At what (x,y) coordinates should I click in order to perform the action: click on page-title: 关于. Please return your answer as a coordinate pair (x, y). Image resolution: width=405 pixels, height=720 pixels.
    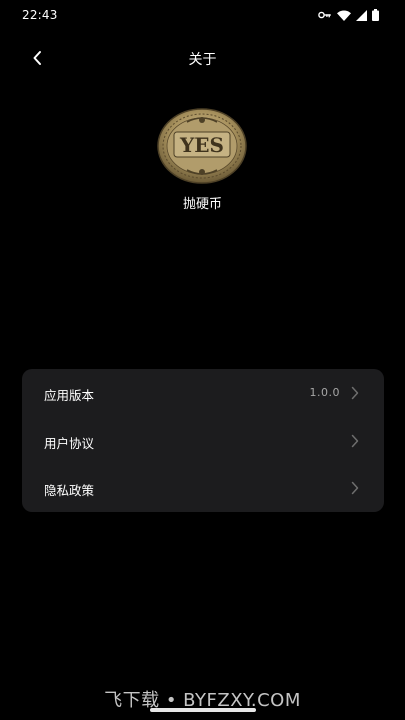
    Looking at the image, I should click on (202, 60).